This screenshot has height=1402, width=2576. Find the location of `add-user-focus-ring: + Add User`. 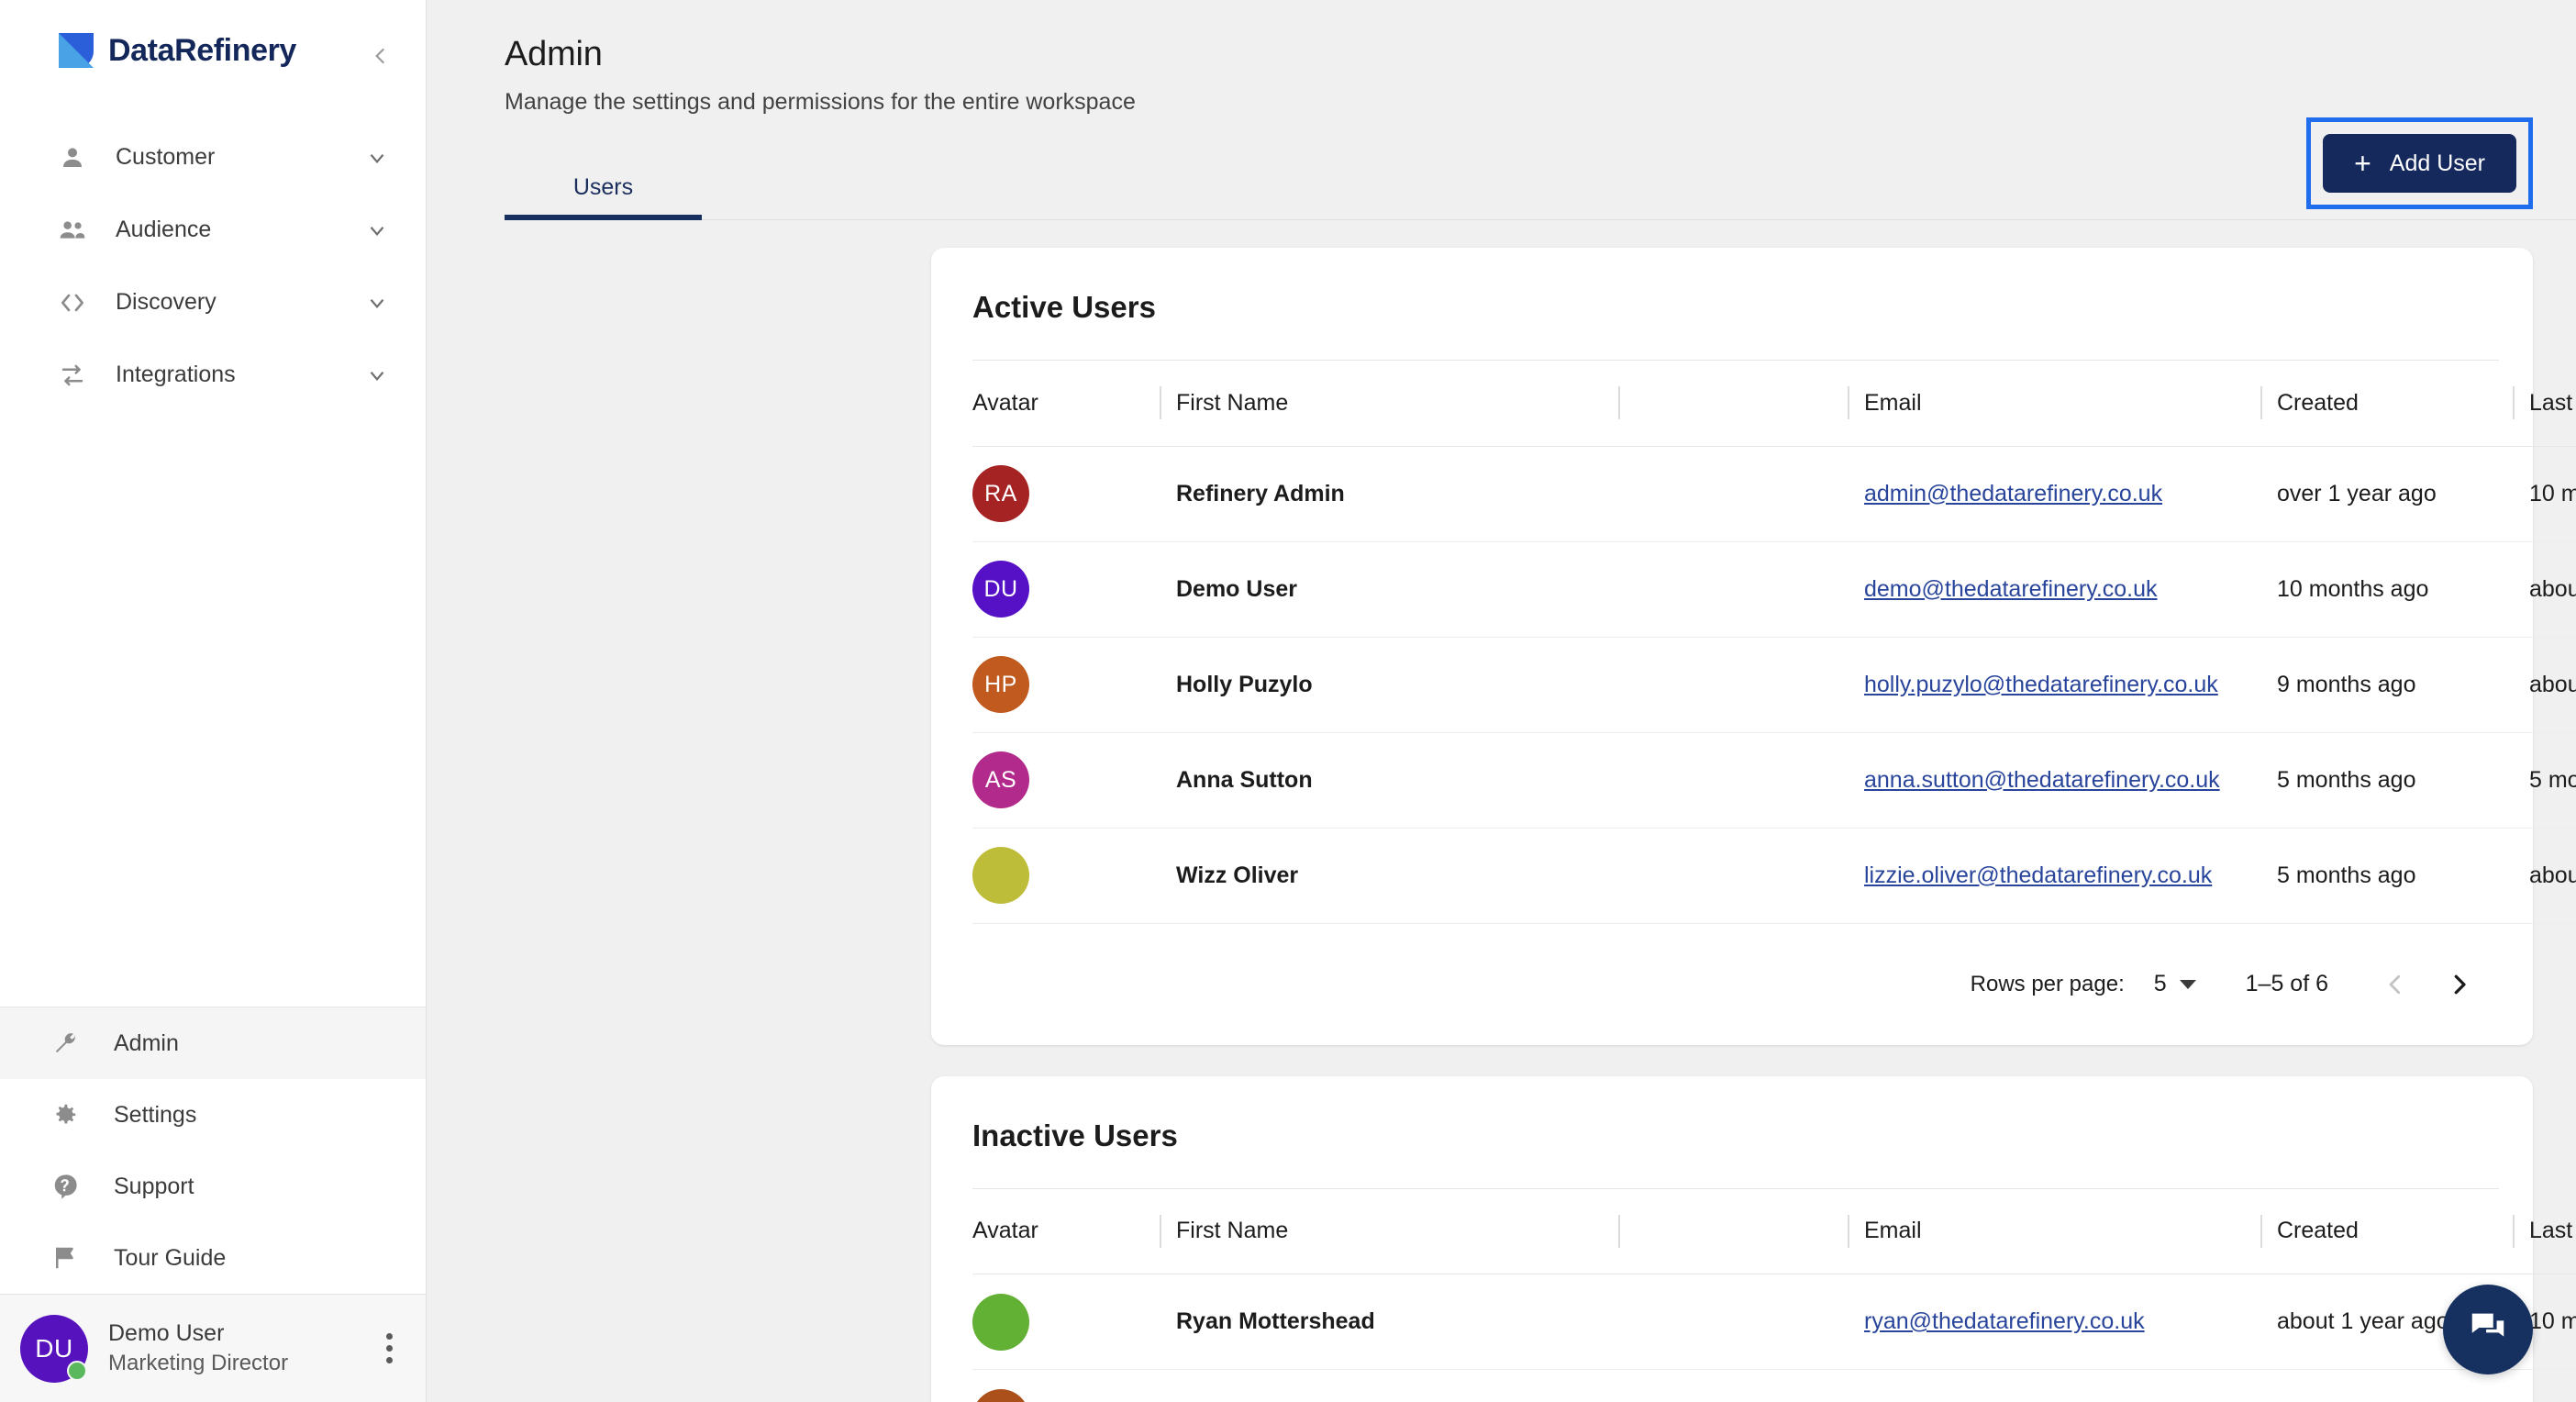

add-user-focus-ring: + Add User is located at coordinates (2419, 163).